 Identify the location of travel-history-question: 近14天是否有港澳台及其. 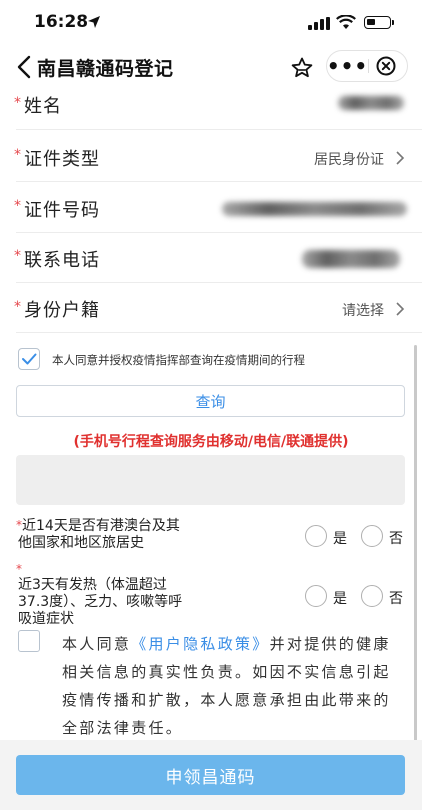
(101, 526).